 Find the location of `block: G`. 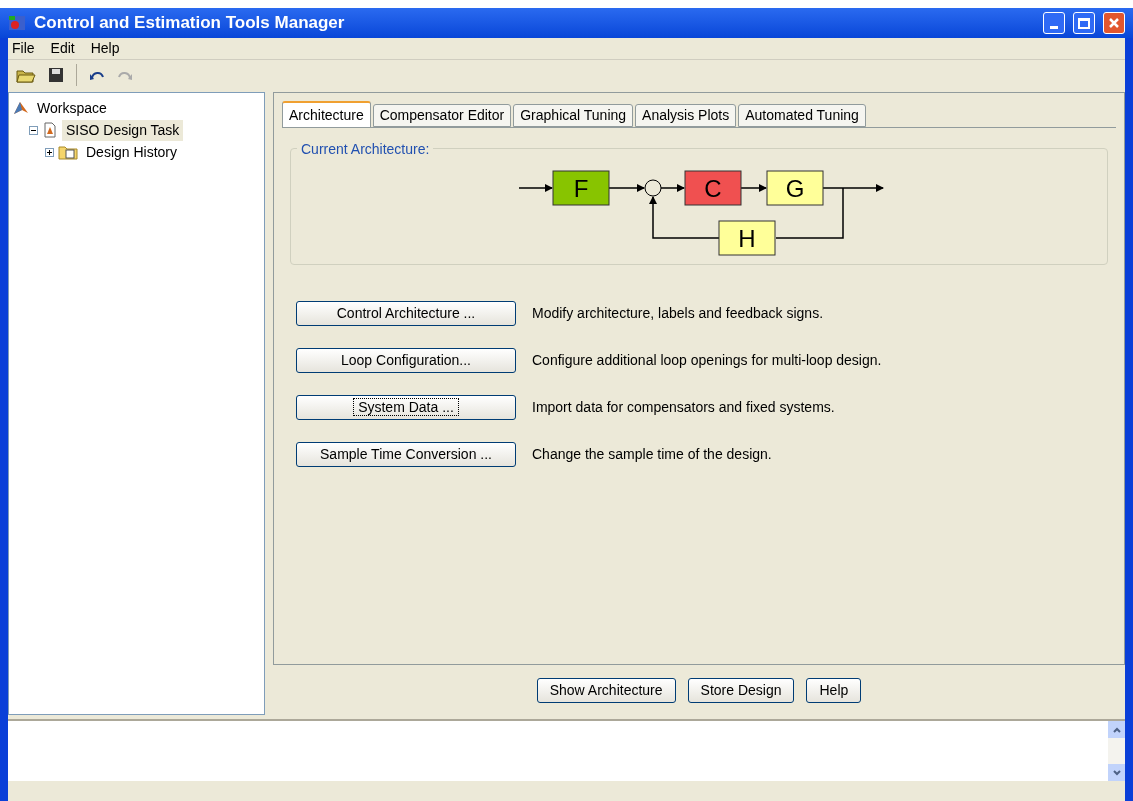

block: G is located at coordinates (795, 188).